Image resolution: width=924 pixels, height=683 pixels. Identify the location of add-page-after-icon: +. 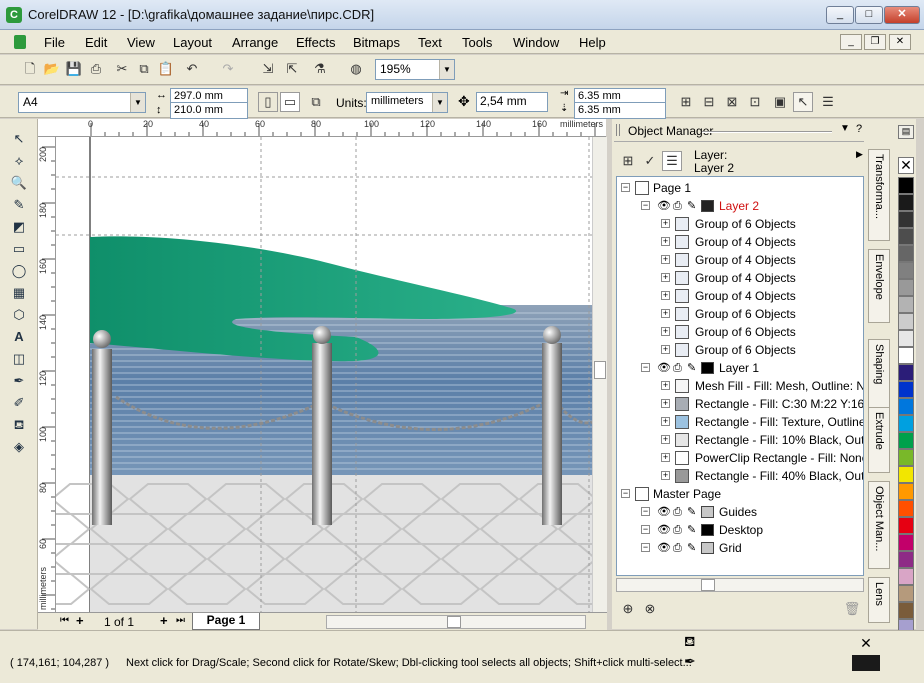
(164, 620).